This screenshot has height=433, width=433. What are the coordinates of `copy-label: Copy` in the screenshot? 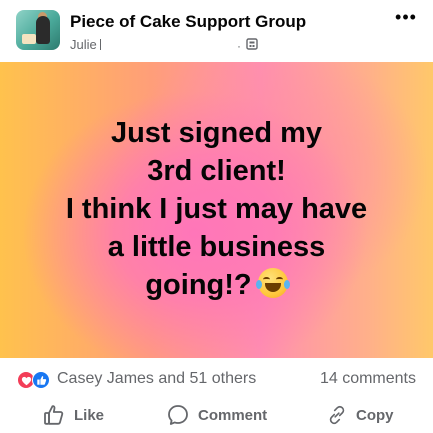 It's located at (375, 415).